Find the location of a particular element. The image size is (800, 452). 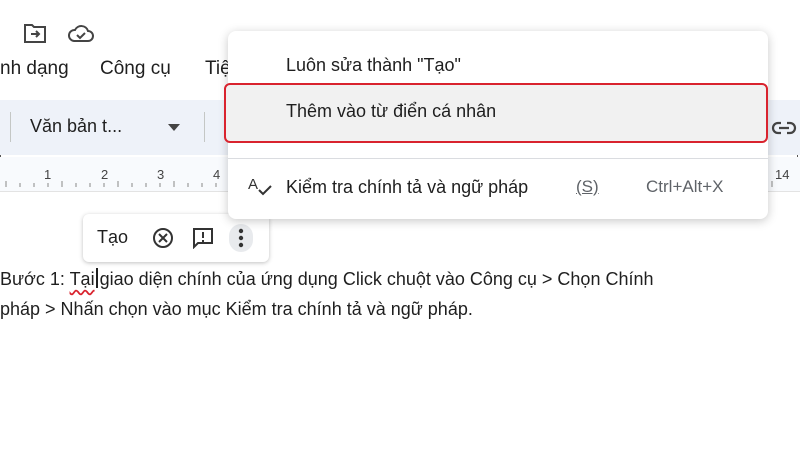

ignore-icon is located at coordinates (163, 238).